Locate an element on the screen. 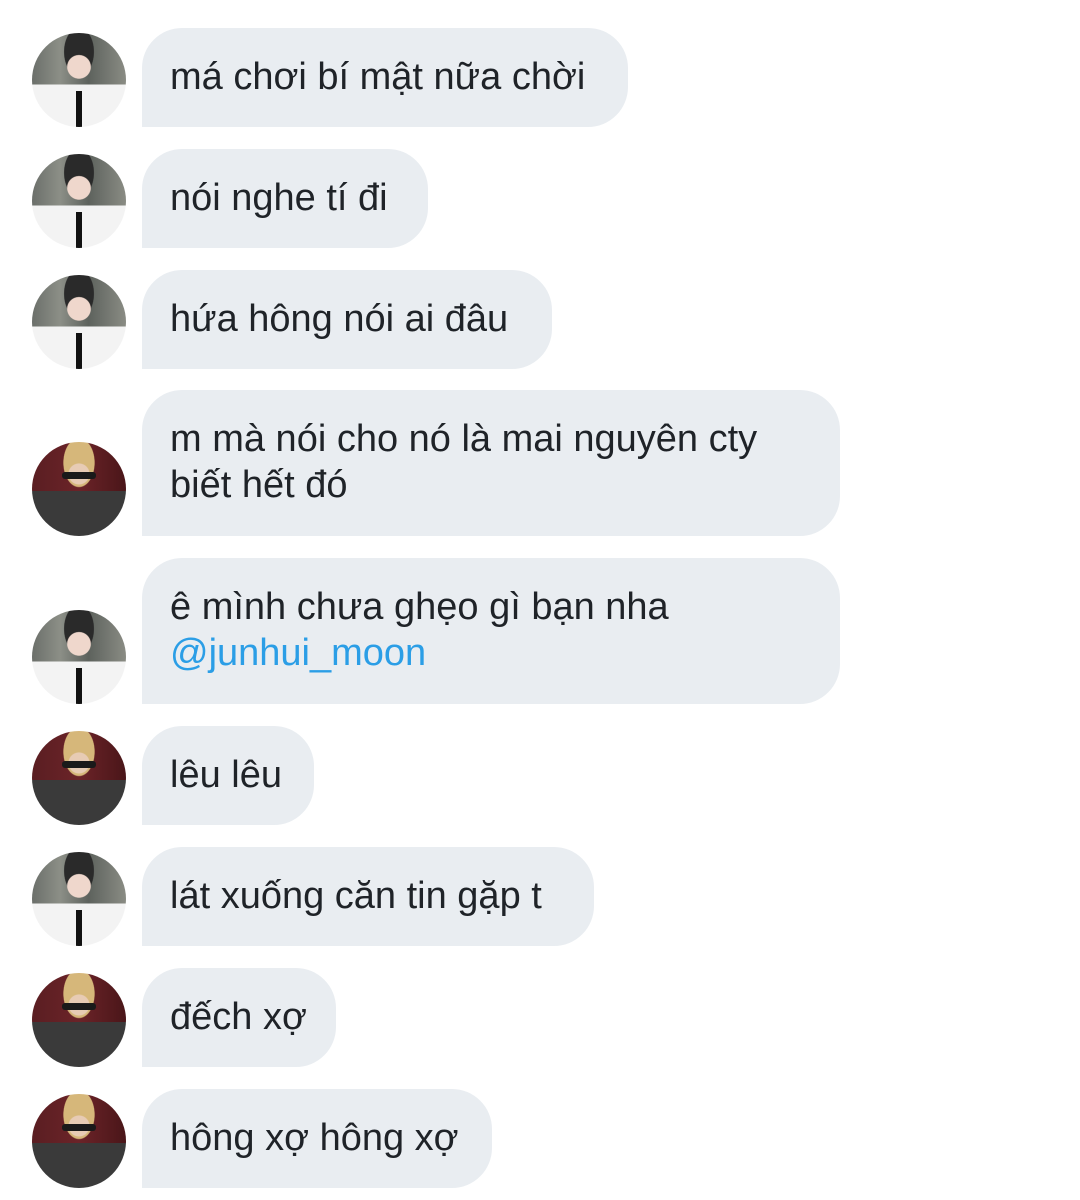 The height and width of the screenshot is (1200, 1080). message-bubble: lát xuống căn tin gặp t is located at coordinates (368, 896).